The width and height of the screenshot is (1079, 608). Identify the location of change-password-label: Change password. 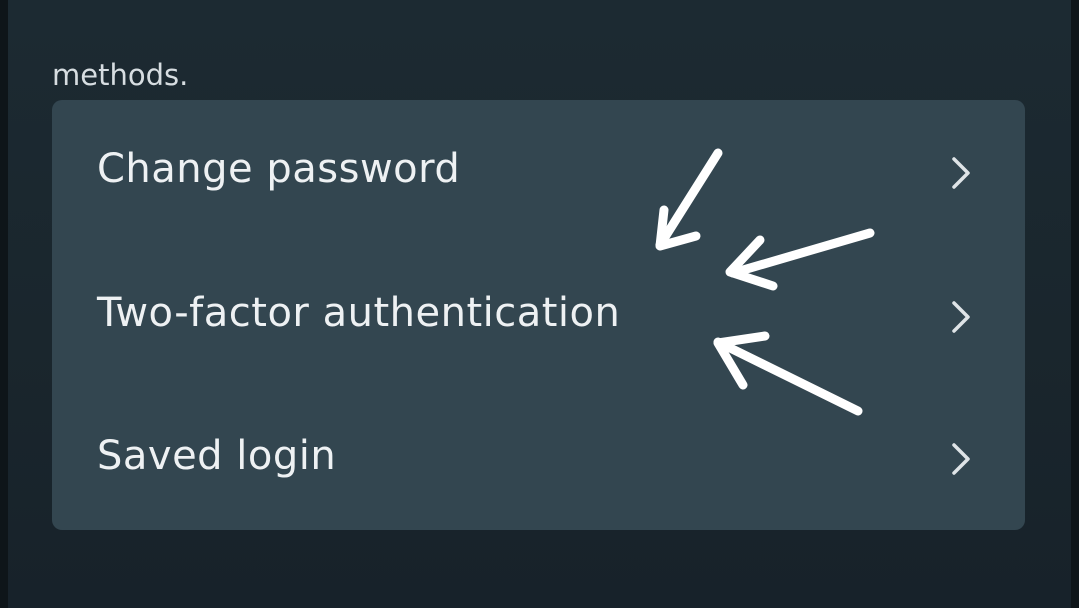
(279, 169).